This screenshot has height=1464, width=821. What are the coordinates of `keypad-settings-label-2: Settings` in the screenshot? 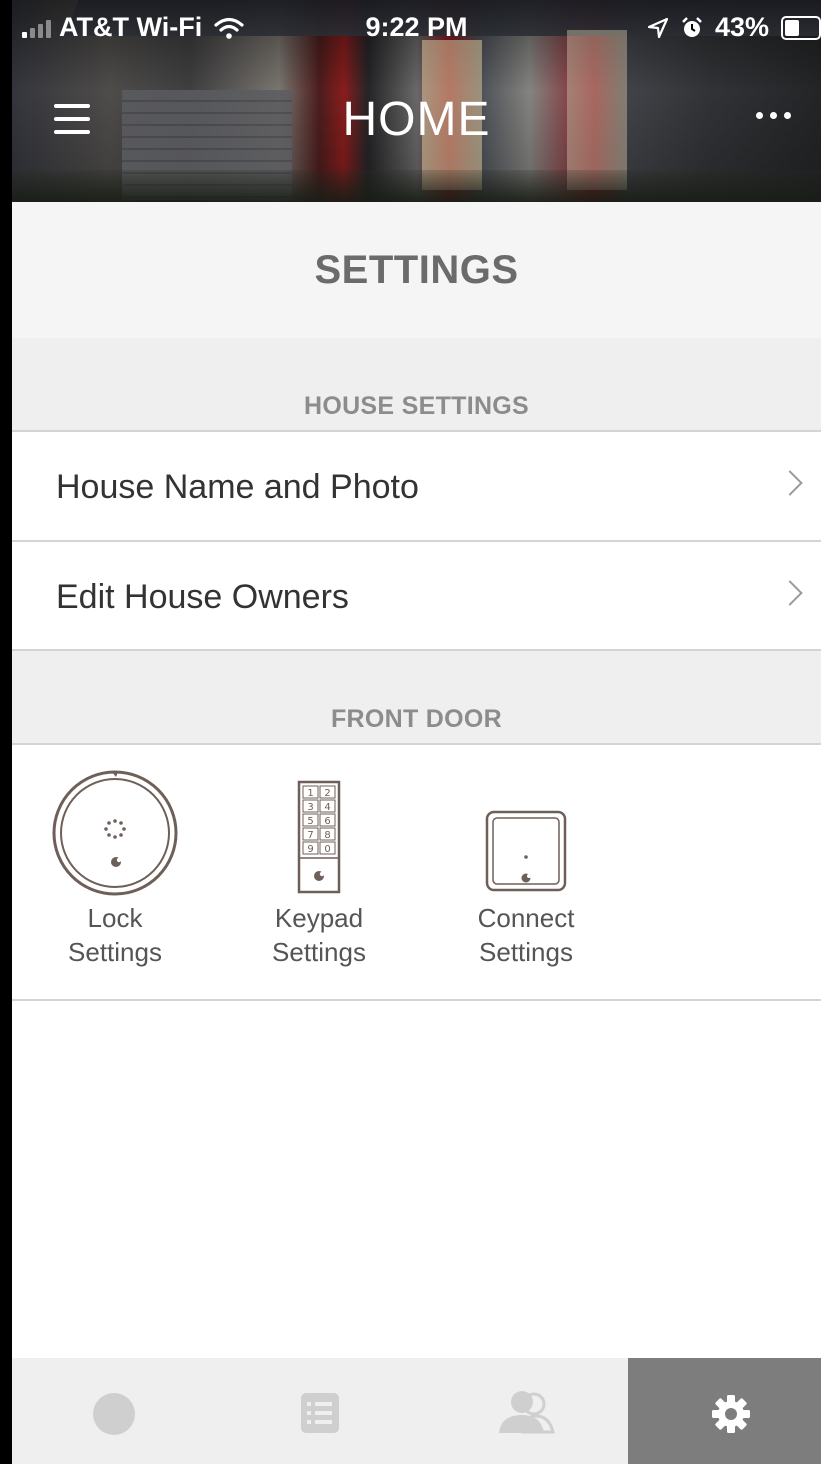 It's located at (319, 952).